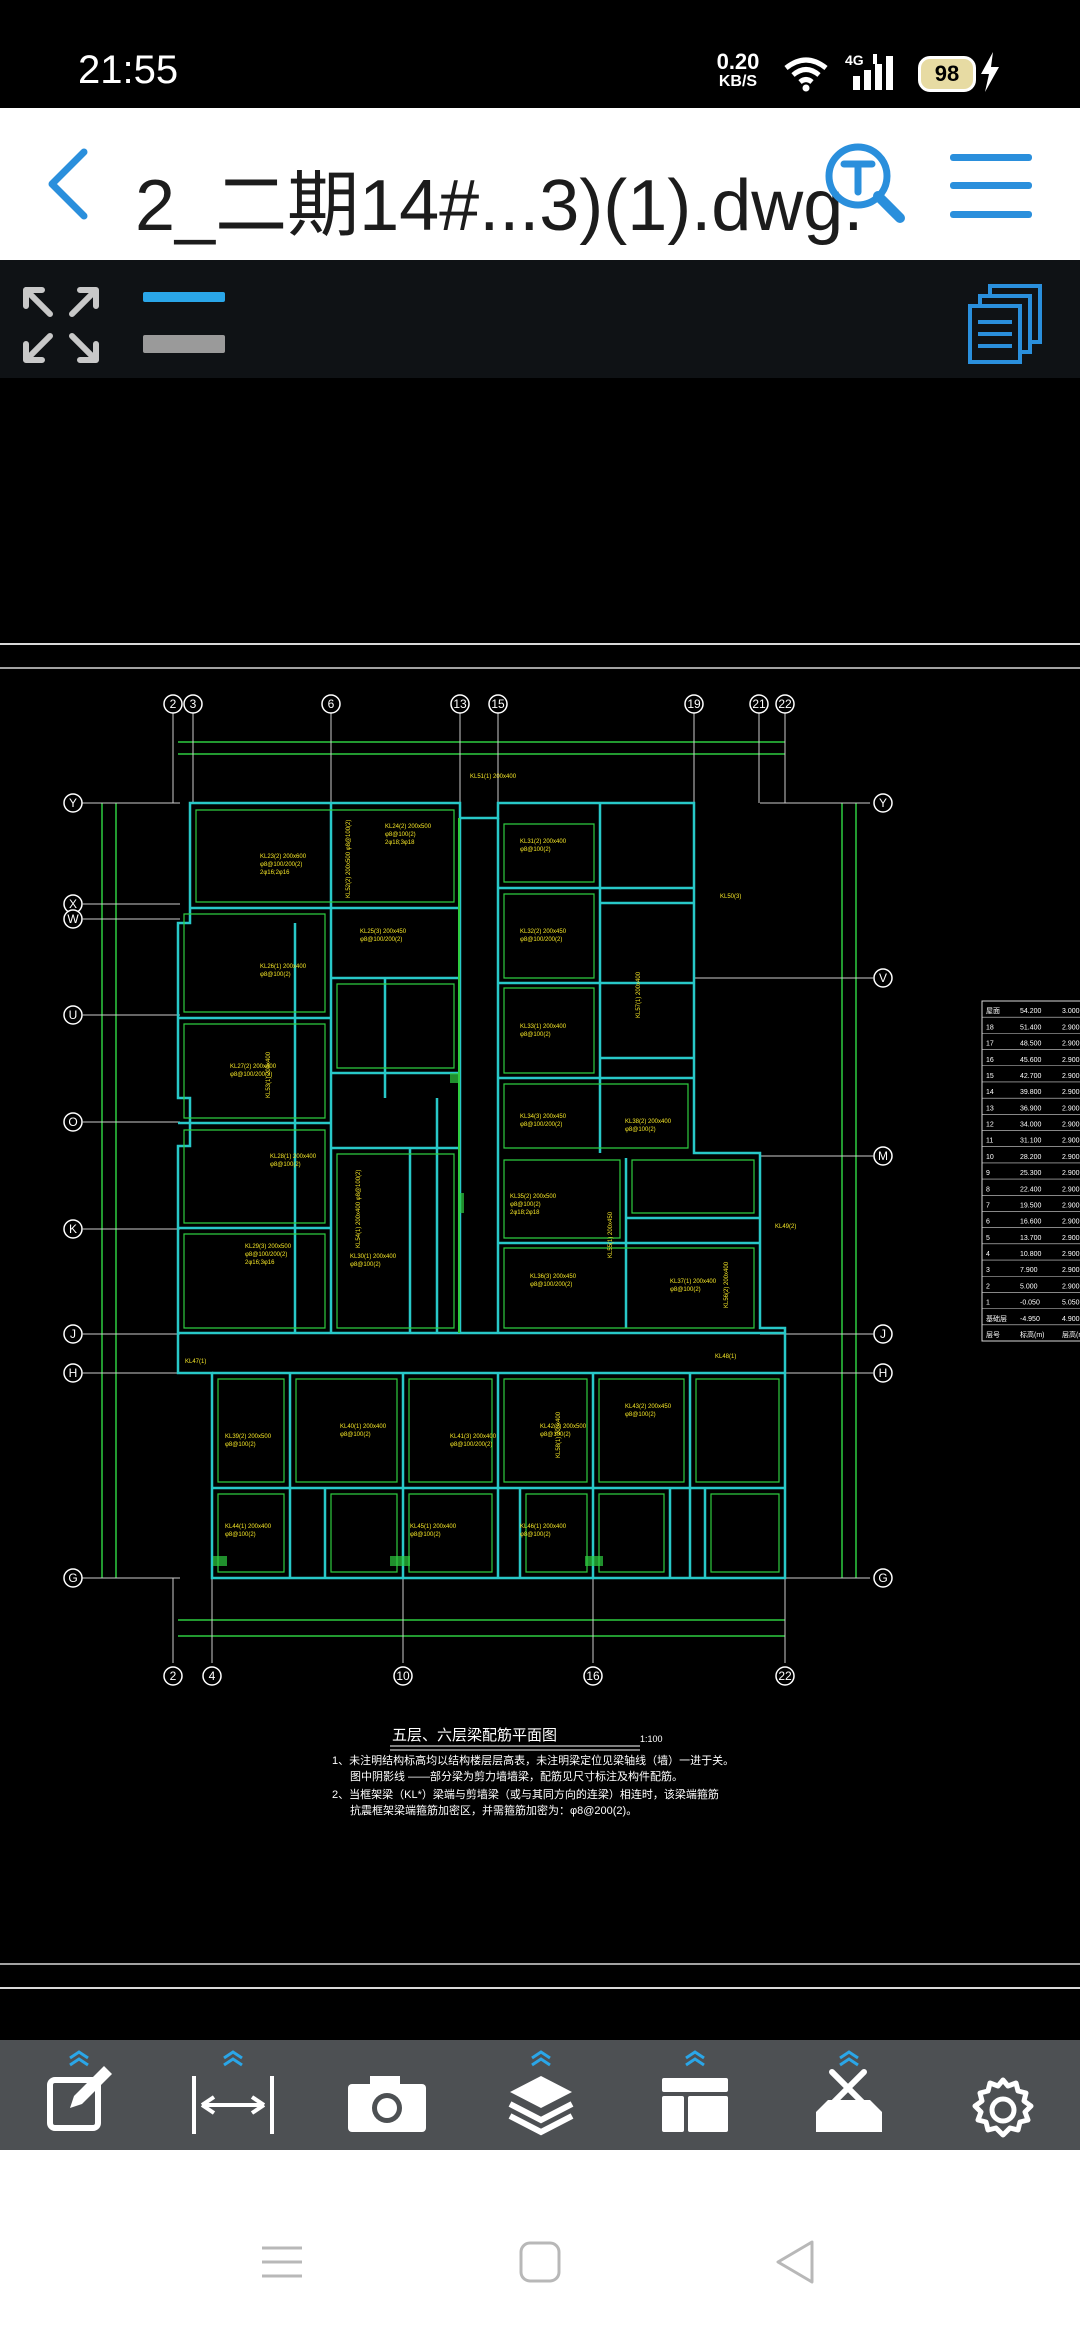 This screenshot has height=2340, width=1080. What do you see at coordinates (1031, 1044) in the screenshot?
I see `table-cell: 48.500` at bounding box center [1031, 1044].